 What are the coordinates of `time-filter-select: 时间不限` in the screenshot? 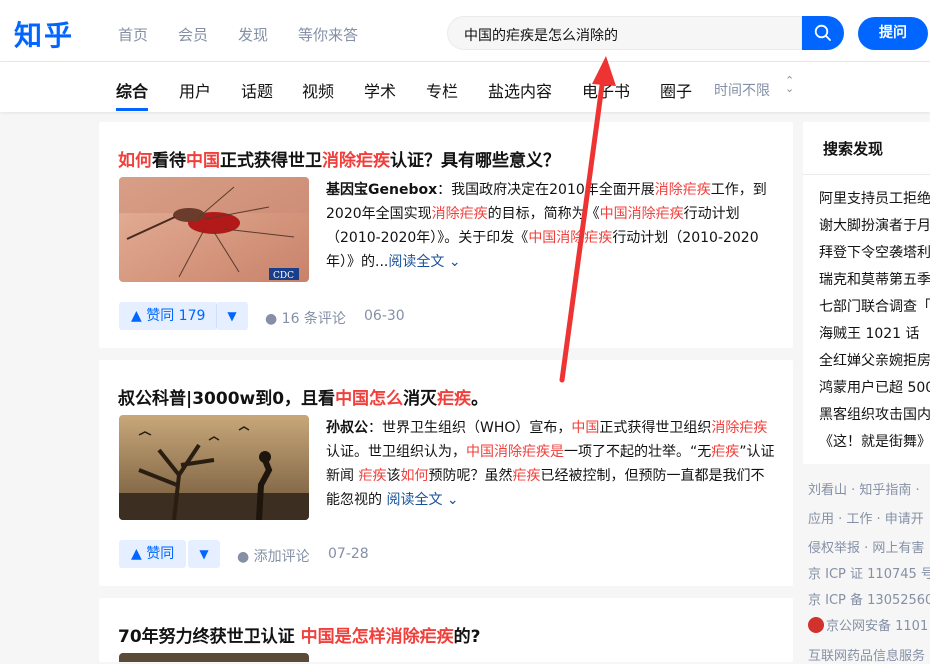 It's located at (742, 90).